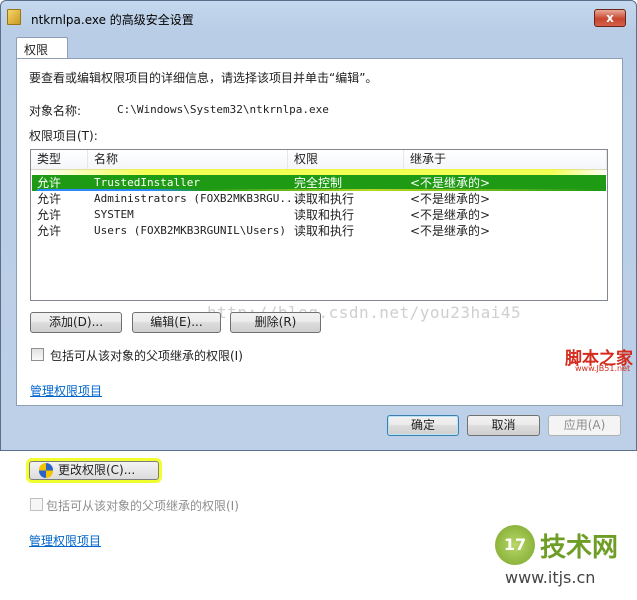  Describe the element at coordinates (65, 540) in the screenshot. I see `manage-permissions-link-lower: 管理权限项目` at that location.